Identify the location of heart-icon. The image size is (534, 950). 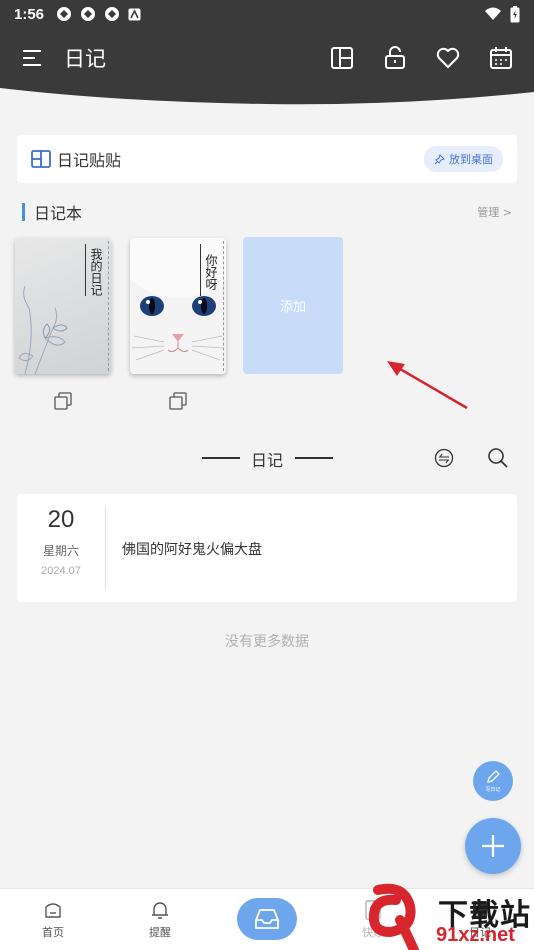
(448, 58).